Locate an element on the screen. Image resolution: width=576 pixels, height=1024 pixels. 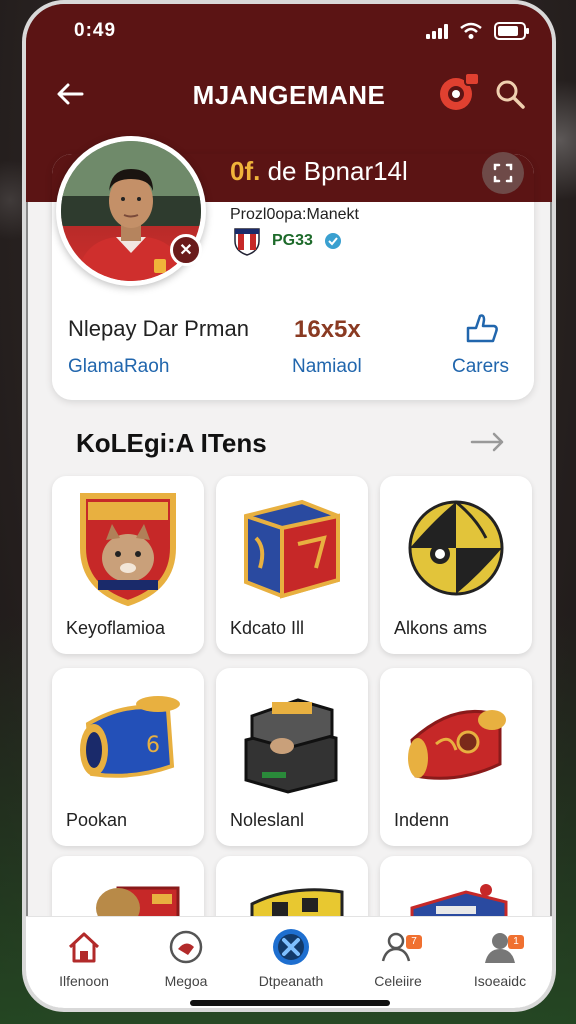
ball-icon is located at coordinates (186, 947).